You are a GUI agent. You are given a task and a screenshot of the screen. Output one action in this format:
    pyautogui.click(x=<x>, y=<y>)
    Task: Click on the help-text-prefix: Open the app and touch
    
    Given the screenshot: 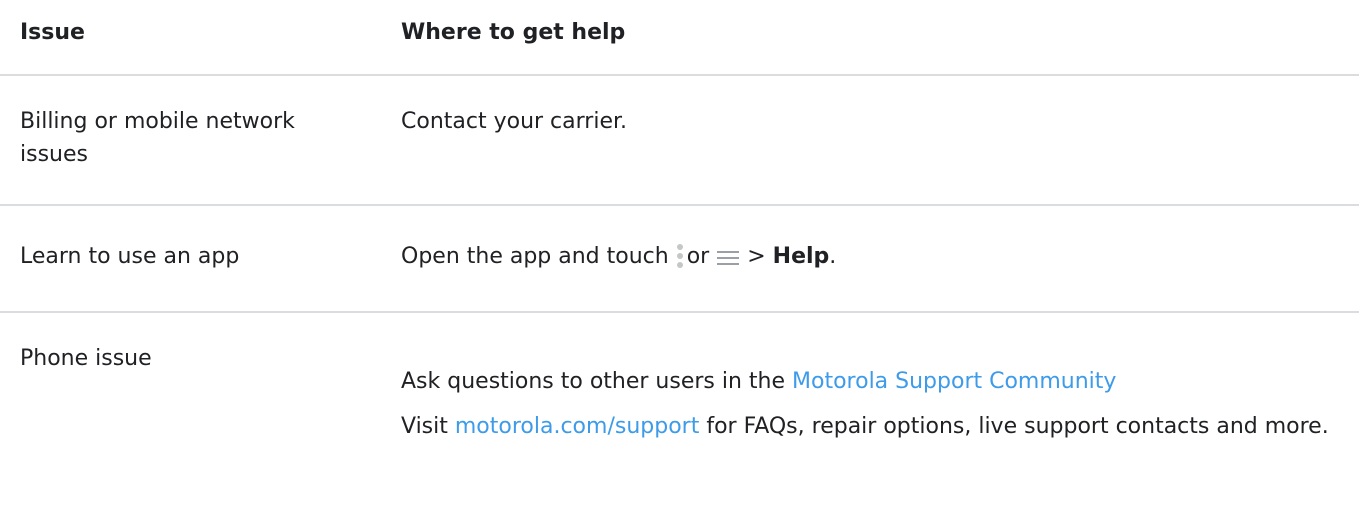 What is the action you would take?
    pyautogui.click(x=535, y=256)
    